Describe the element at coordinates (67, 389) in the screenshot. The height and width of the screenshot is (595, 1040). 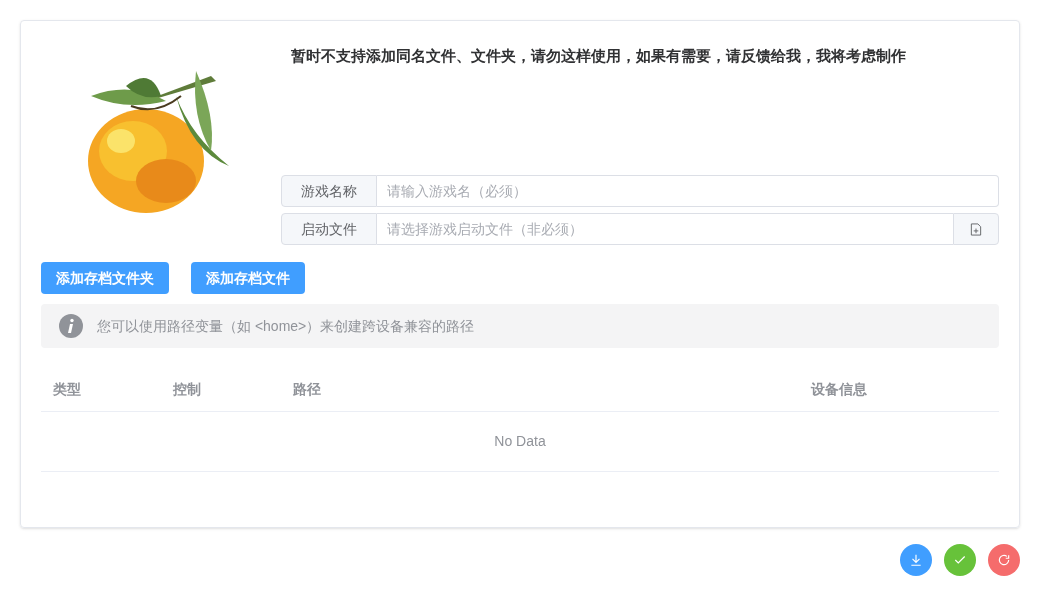
I see `column-header: 类型` at that location.